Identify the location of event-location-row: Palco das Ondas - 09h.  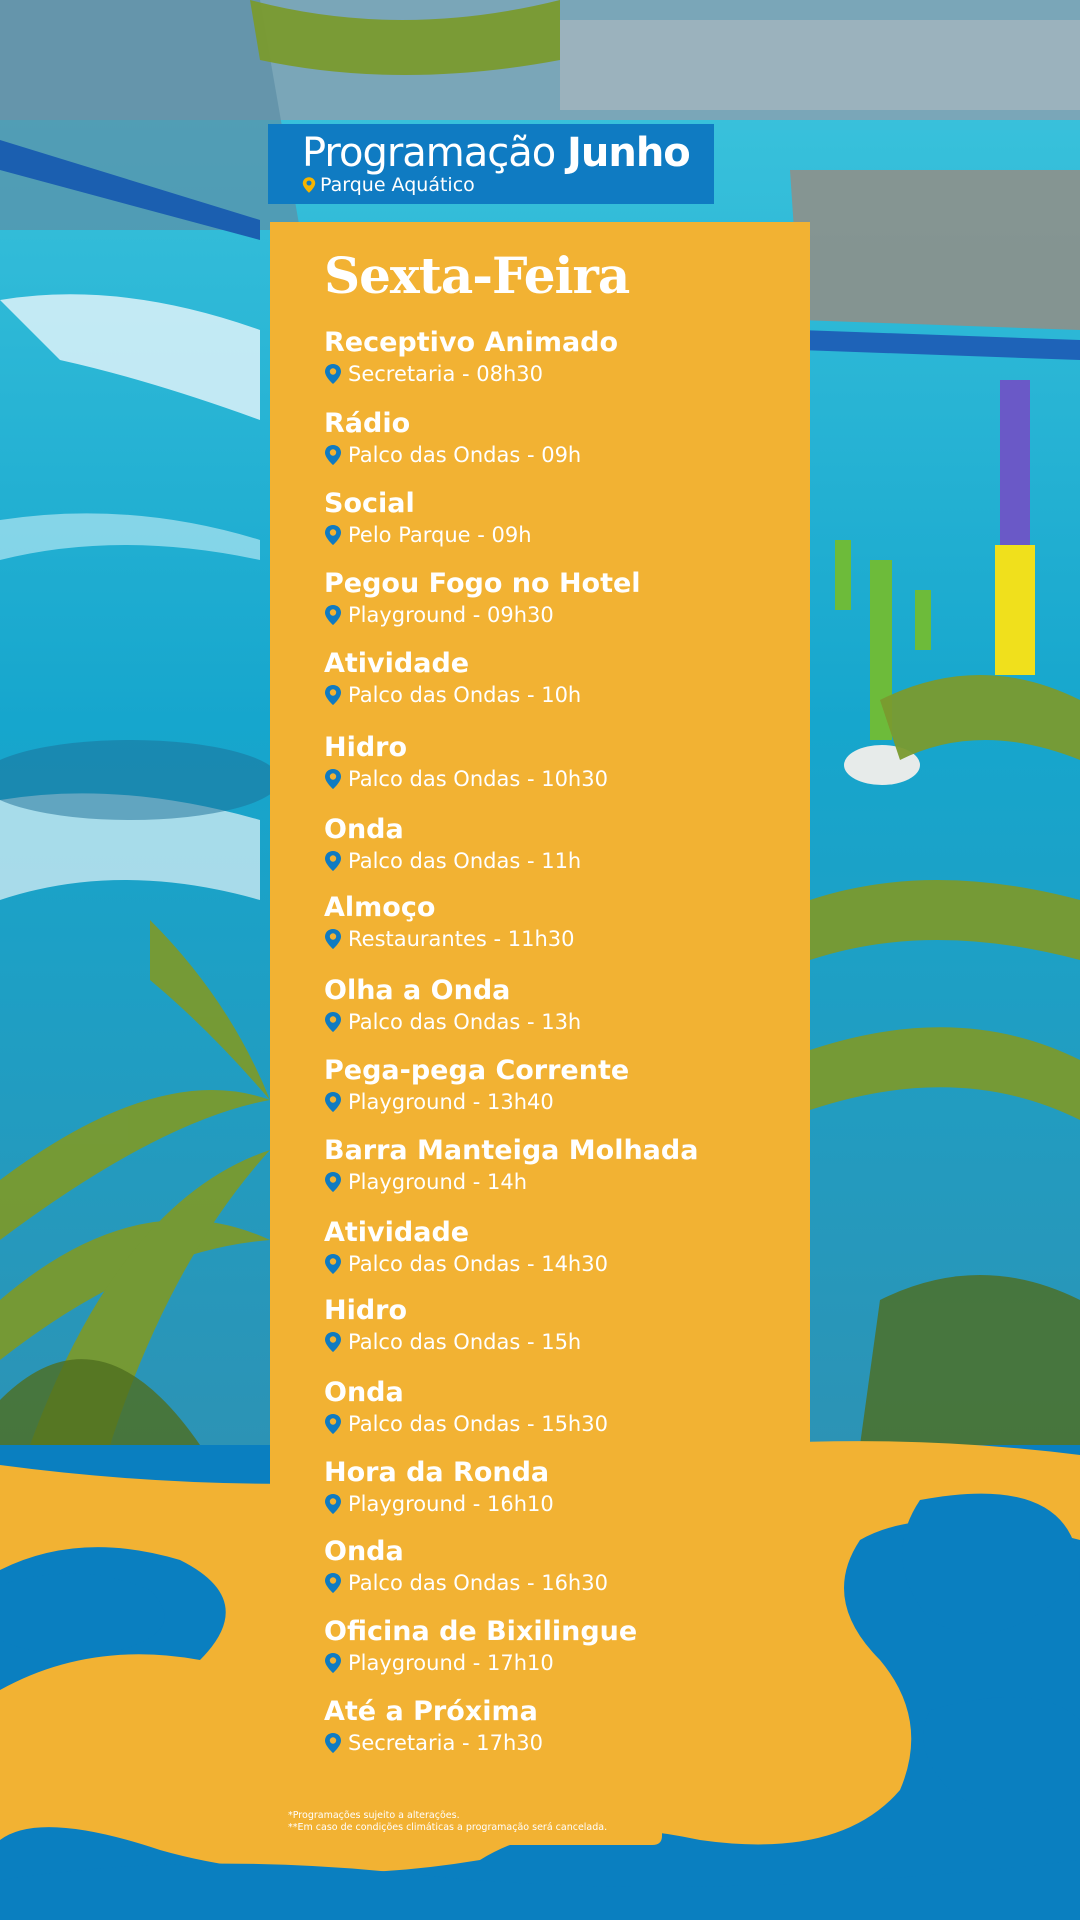
(564, 455).